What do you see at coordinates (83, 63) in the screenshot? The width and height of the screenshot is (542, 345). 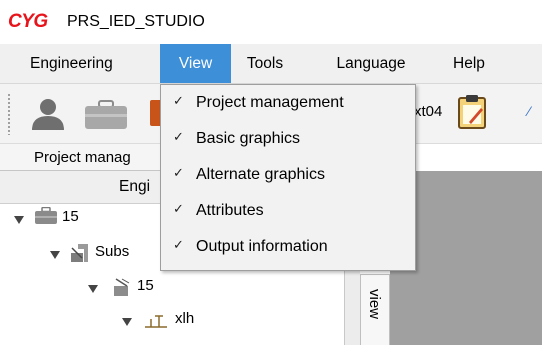 I see `menu-engineering: Engineering` at bounding box center [83, 63].